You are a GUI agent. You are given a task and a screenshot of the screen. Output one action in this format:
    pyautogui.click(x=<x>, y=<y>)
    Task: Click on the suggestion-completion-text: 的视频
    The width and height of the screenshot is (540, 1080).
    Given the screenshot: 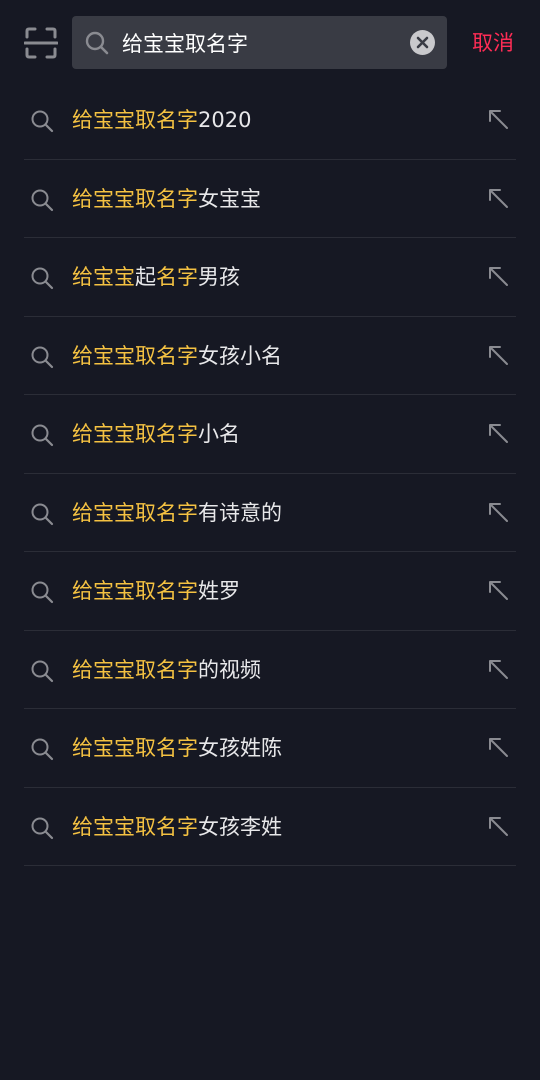 What is the action you would take?
    pyautogui.click(x=229, y=669)
    